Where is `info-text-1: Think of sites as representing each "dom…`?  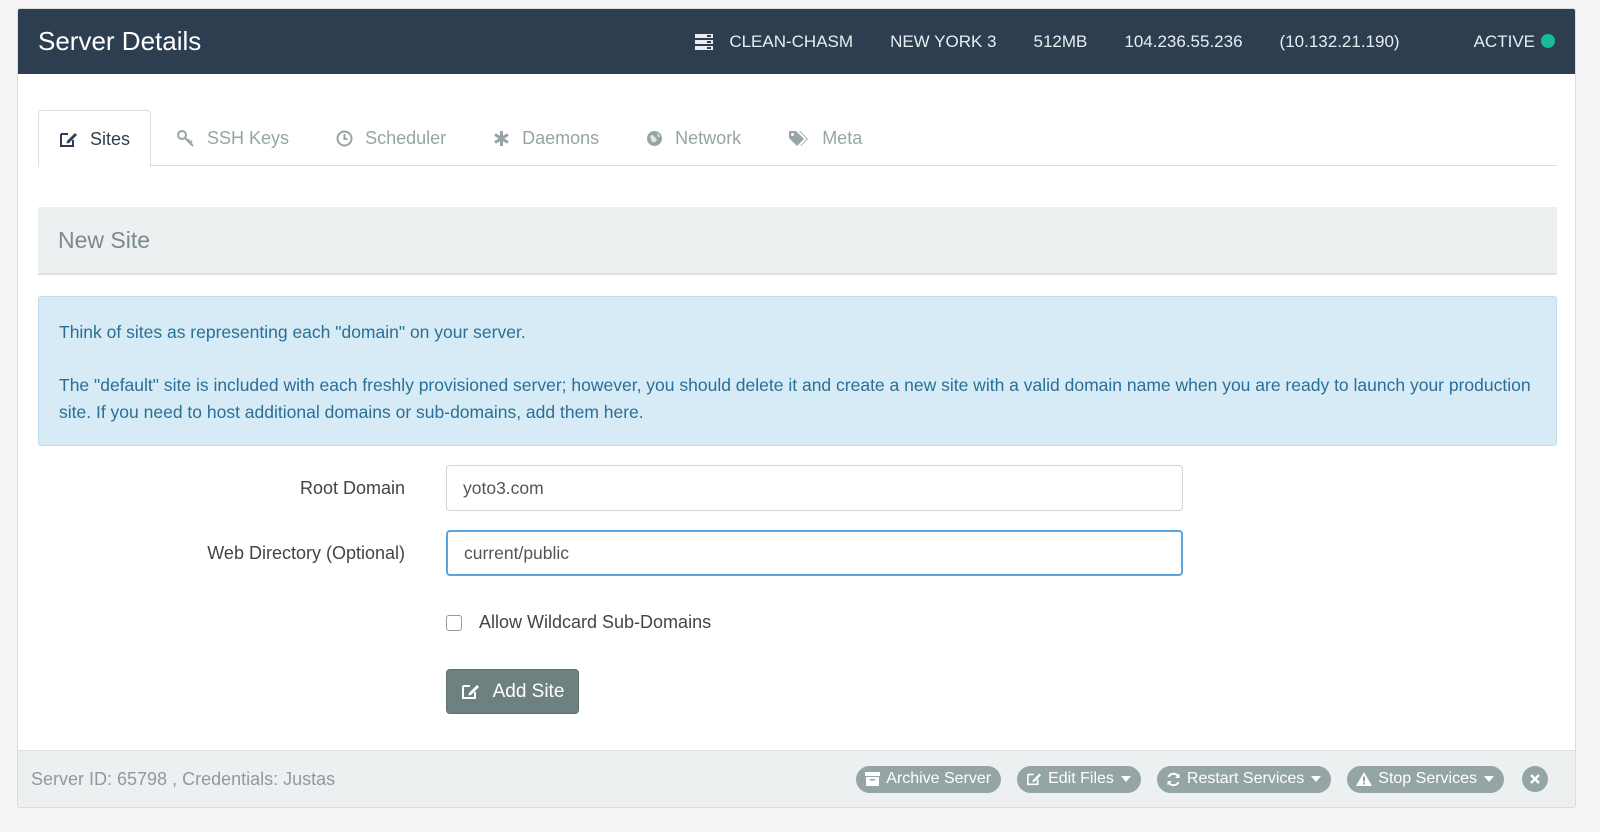
info-text-1: Think of sites as representing each "dom… is located at coordinates (292, 332).